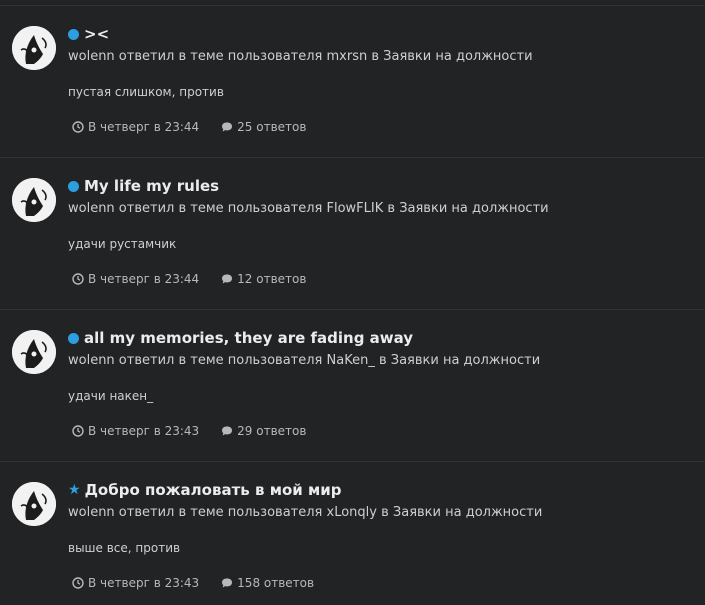 This screenshot has width=705, height=605. I want to click on post-snippet: удачи накен_, so click(111, 396).